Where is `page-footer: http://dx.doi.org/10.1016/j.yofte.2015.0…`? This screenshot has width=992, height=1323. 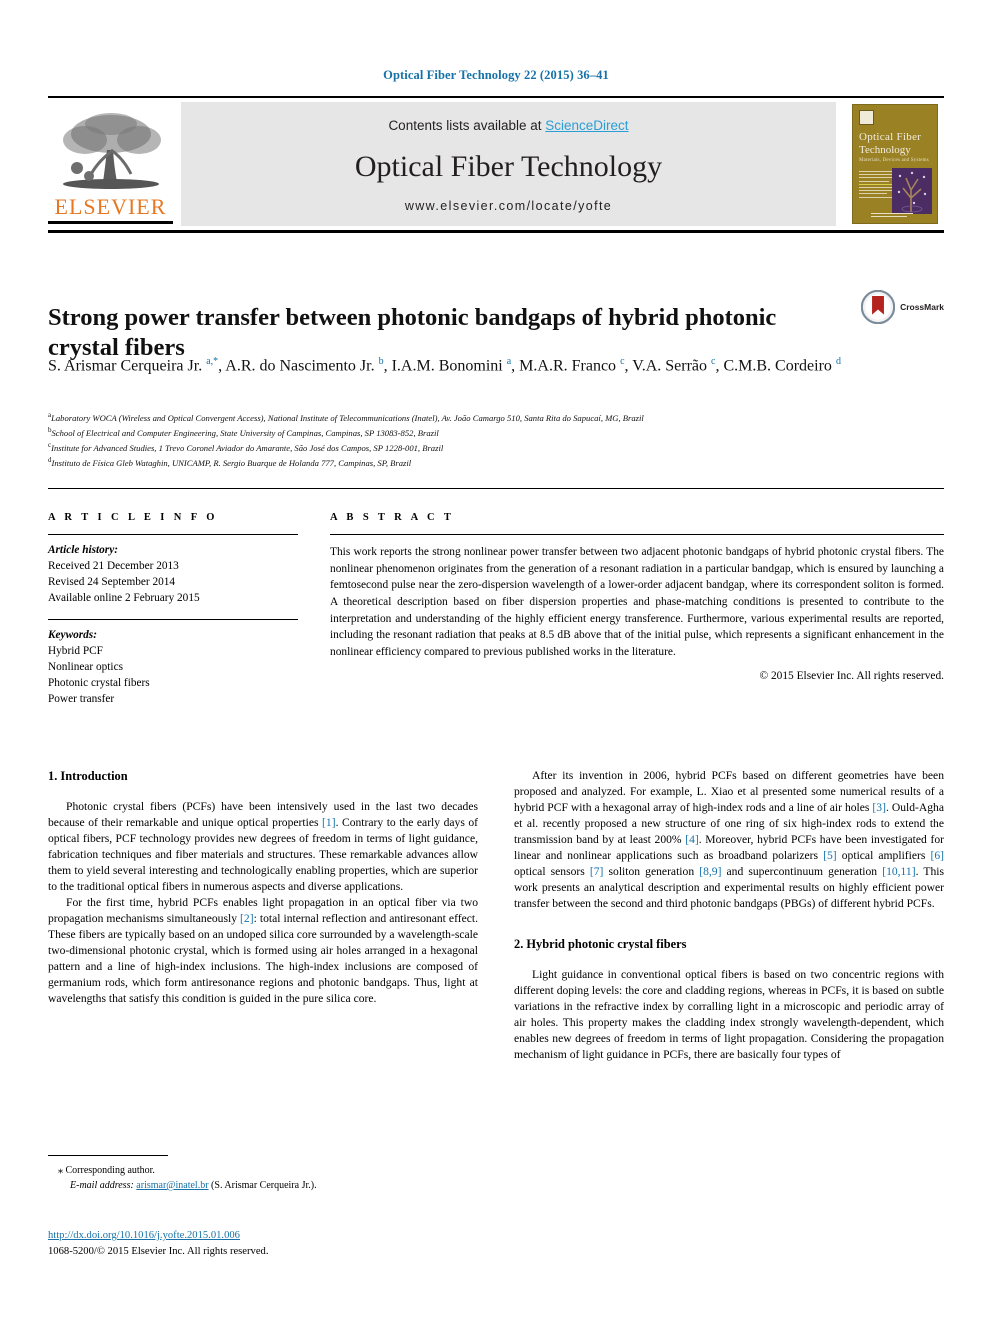 page-footer: http://dx.doi.org/10.1016/j.yofte.2015.0… is located at coordinates (263, 1244).